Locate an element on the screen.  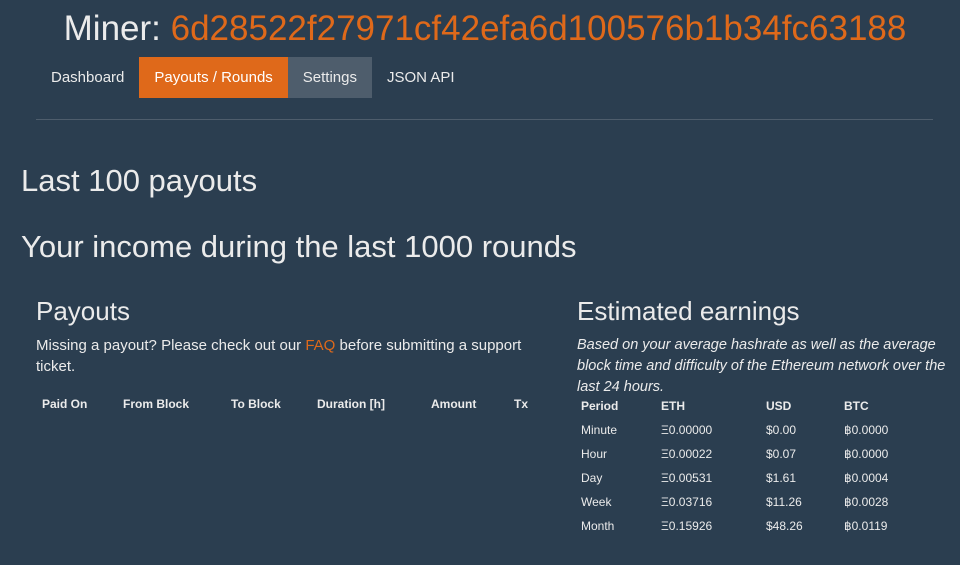
payouts-heading: Payouts is located at coordinates (83, 311).